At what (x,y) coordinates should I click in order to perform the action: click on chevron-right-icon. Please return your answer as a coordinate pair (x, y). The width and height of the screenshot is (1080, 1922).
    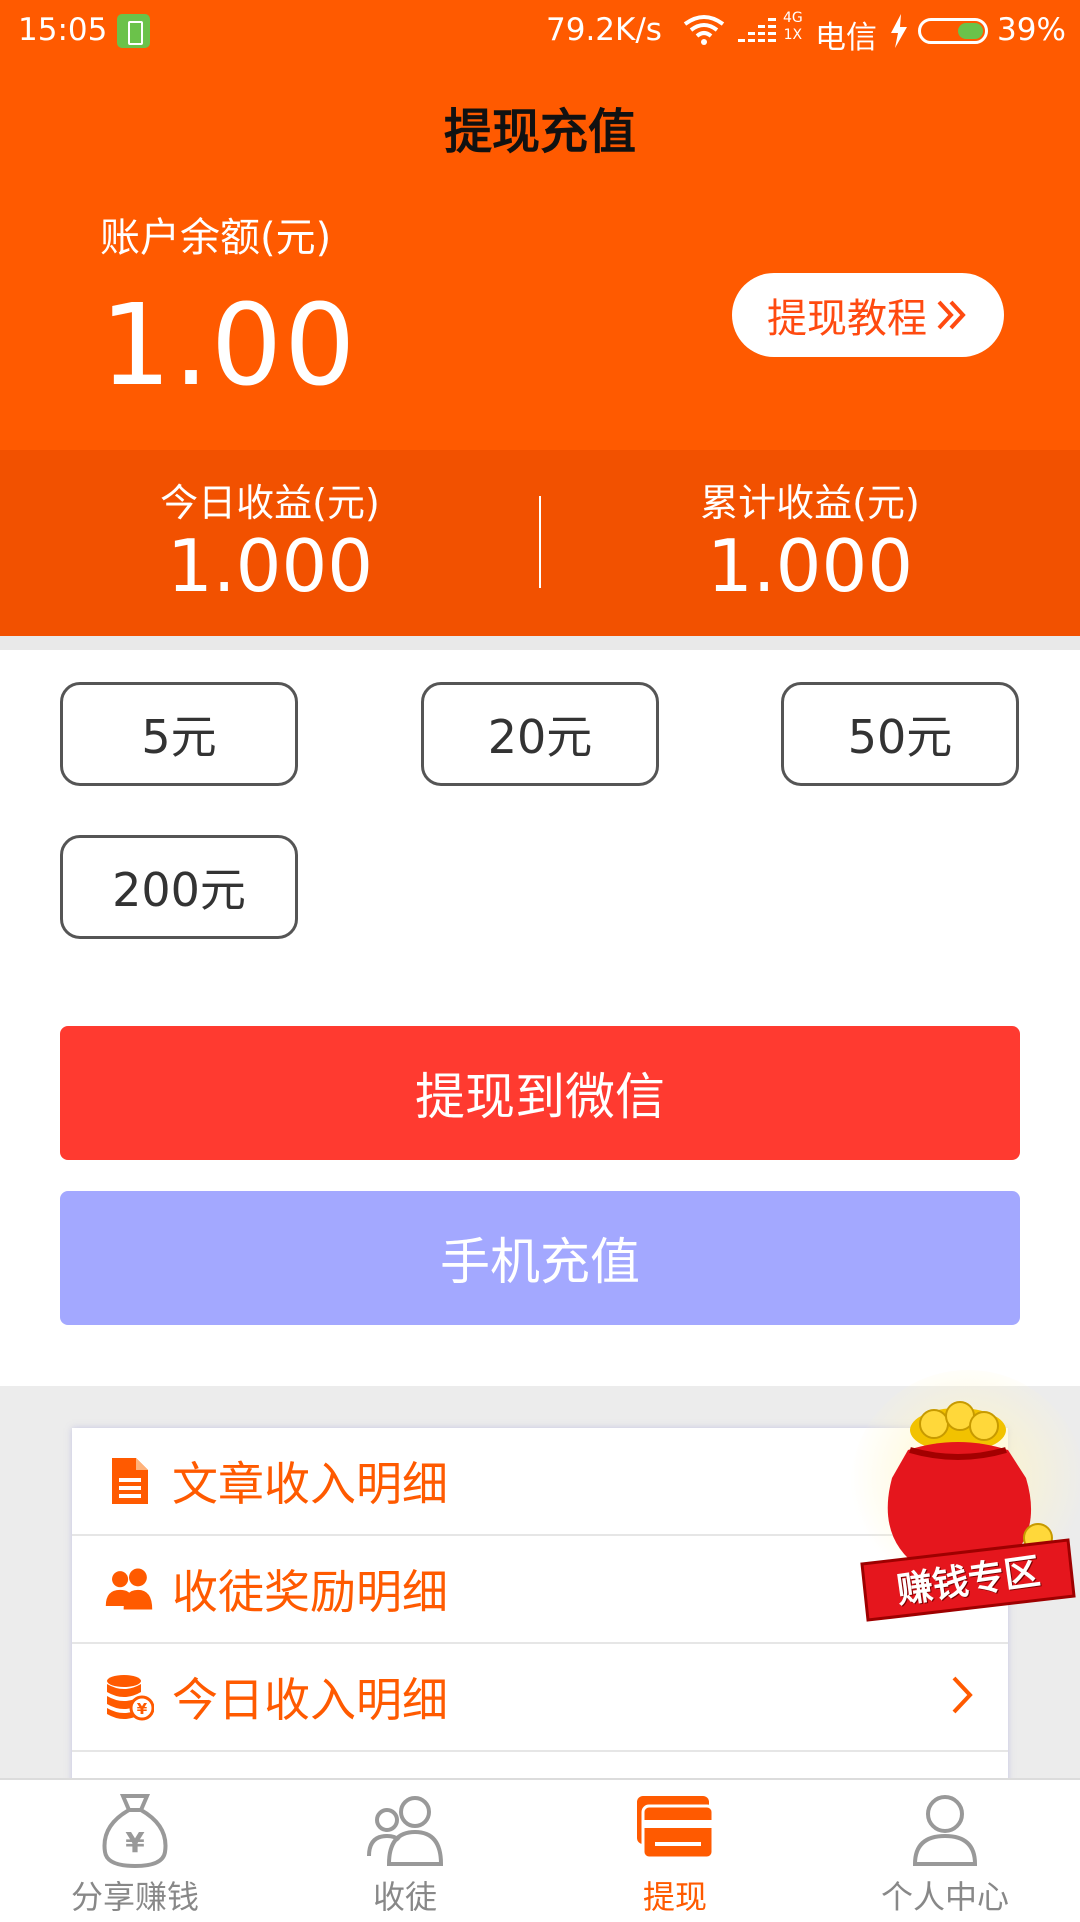
    Looking at the image, I should click on (962, 1695).